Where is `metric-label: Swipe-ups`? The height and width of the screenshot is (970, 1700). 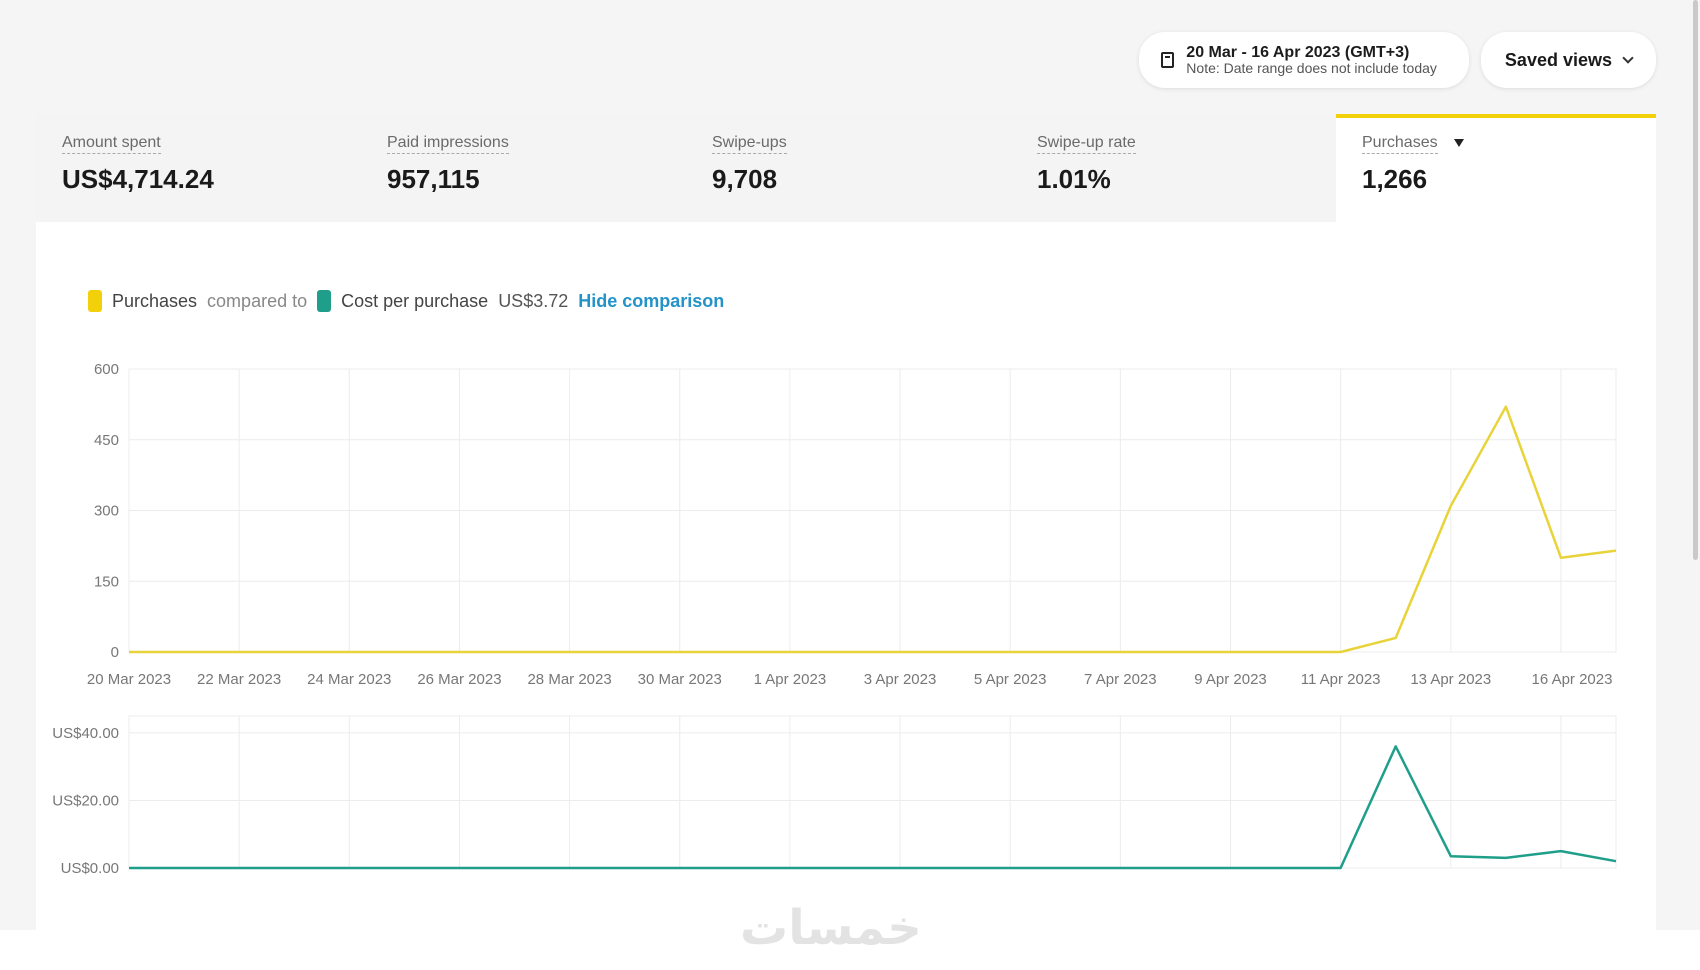
metric-label: Swipe-ups is located at coordinates (749, 144).